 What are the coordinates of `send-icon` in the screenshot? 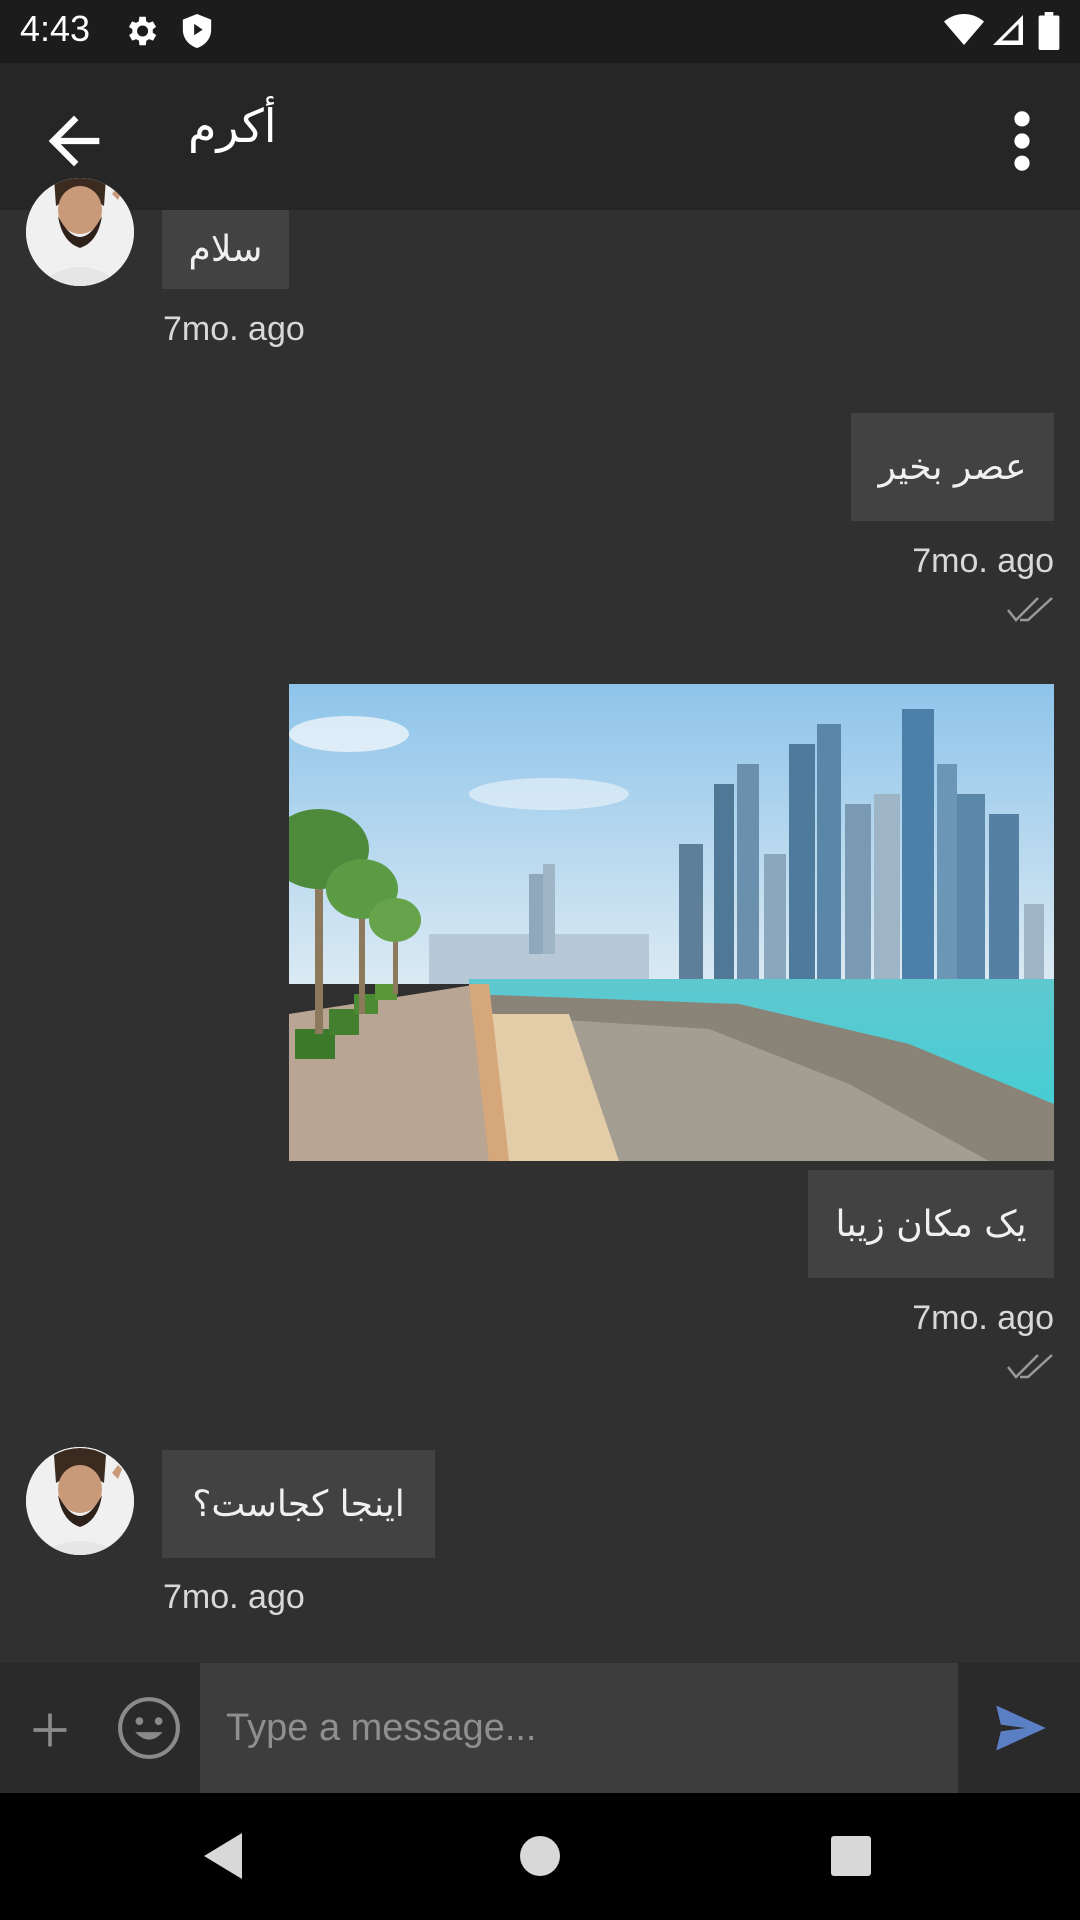 It's located at (1021, 1728).